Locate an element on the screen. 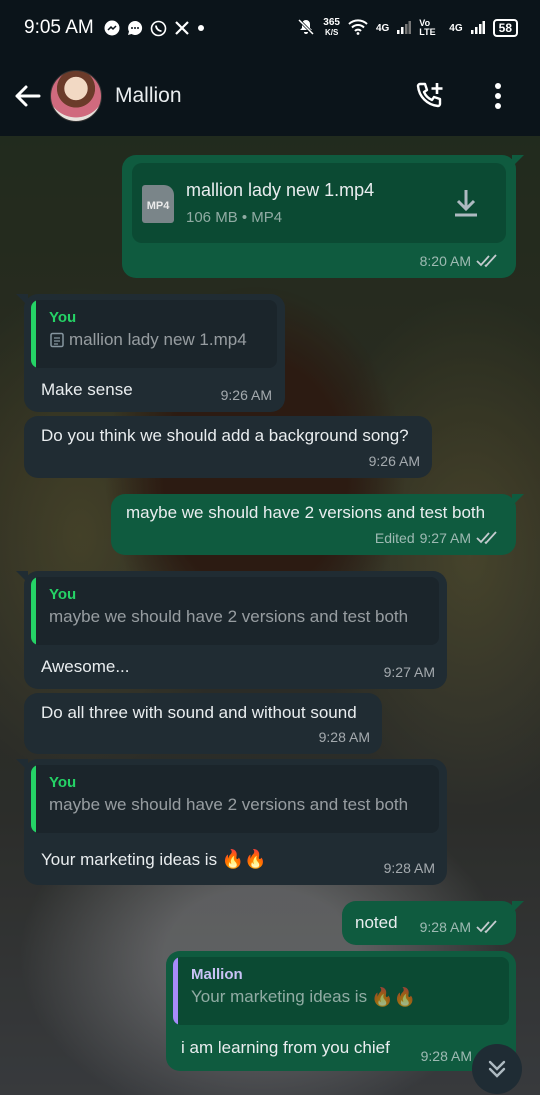 The image size is (540, 1095). download-icon is located at coordinates (466, 203).